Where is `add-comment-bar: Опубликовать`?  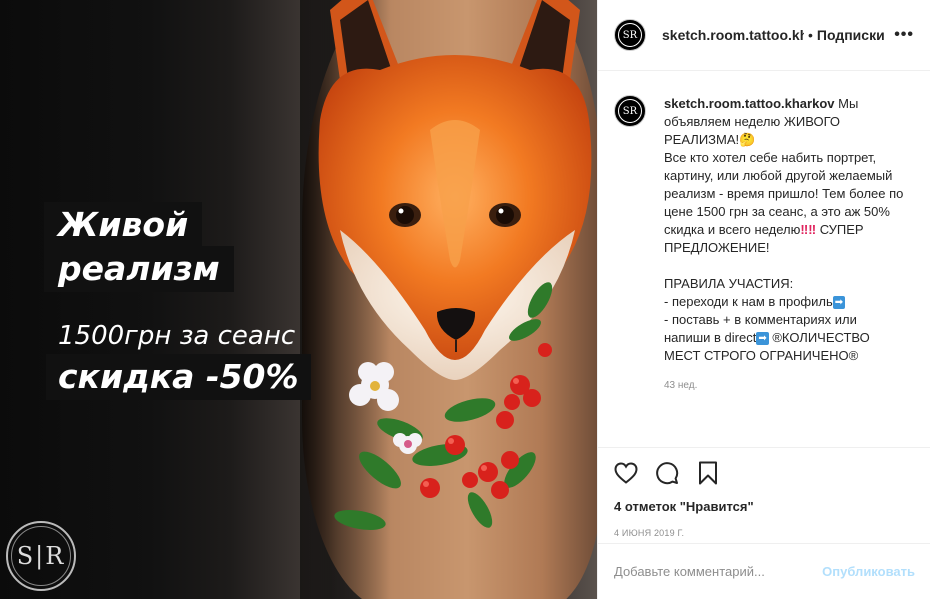
add-comment-bar: Опубликовать is located at coordinates (764, 571).